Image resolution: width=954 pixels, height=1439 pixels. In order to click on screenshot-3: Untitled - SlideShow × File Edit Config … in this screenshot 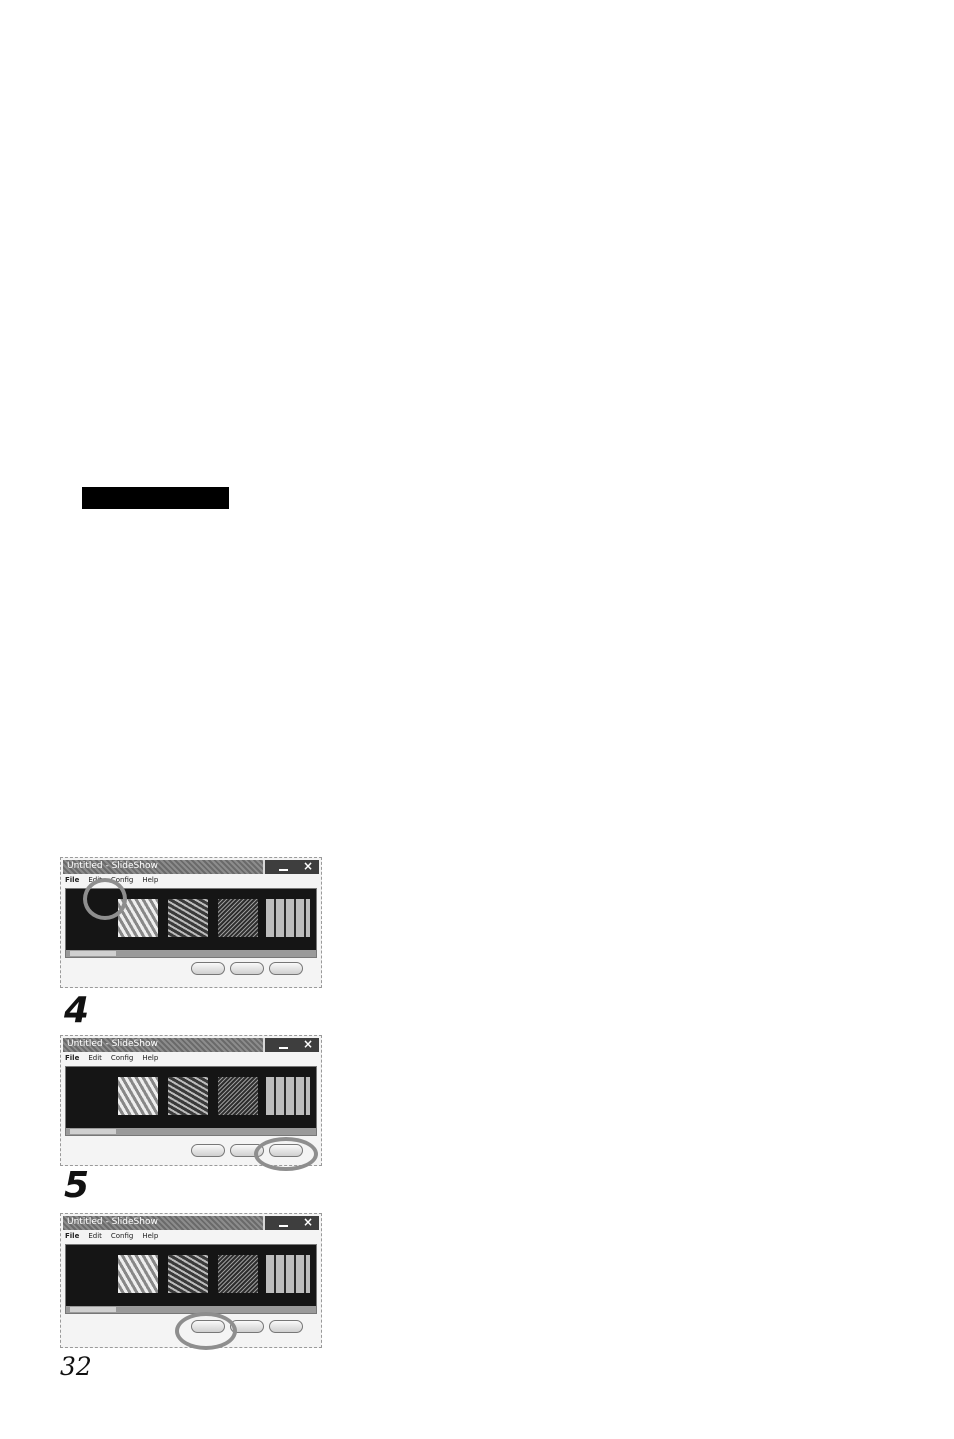, I will do `click(191, 1281)`.